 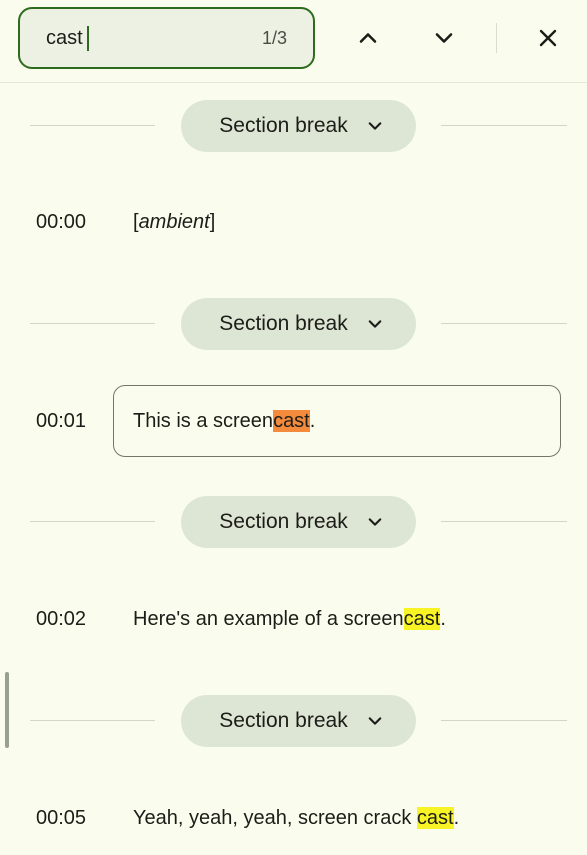 I want to click on text-caret, so click(x=88, y=38).